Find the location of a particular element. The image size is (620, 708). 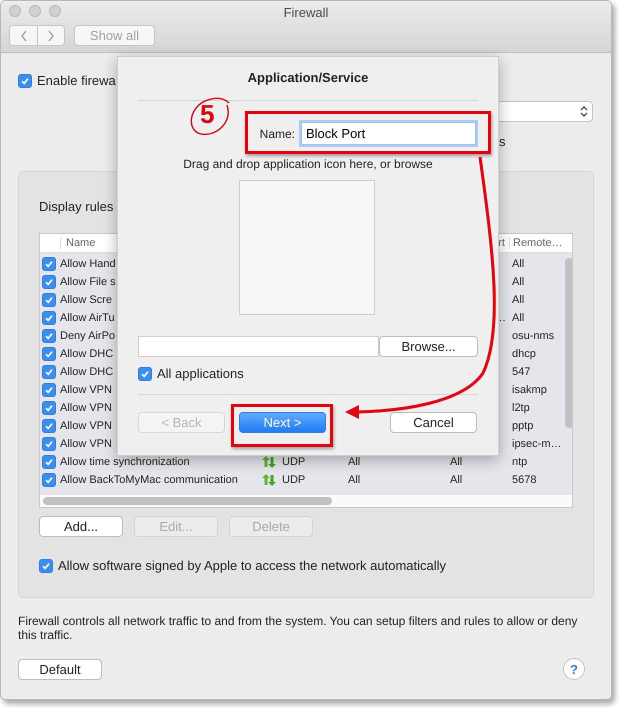

hint-text: Drag and drop application icon here, or browse is located at coordinates (308, 164).